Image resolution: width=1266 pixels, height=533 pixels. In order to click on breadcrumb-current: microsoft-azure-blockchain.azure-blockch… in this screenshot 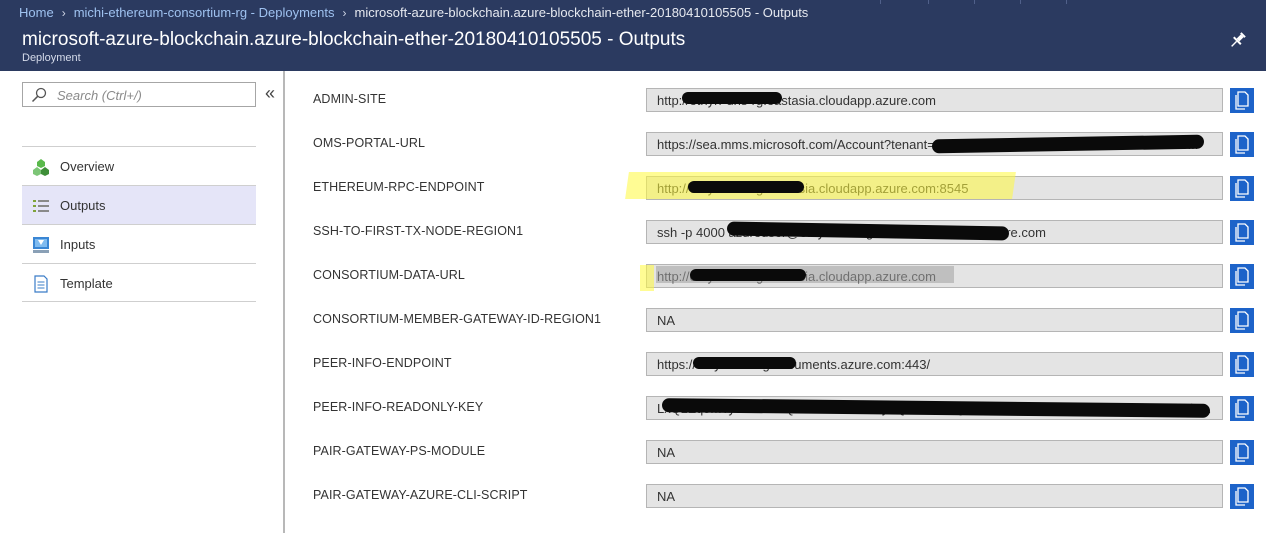, I will do `click(581, 12)`.